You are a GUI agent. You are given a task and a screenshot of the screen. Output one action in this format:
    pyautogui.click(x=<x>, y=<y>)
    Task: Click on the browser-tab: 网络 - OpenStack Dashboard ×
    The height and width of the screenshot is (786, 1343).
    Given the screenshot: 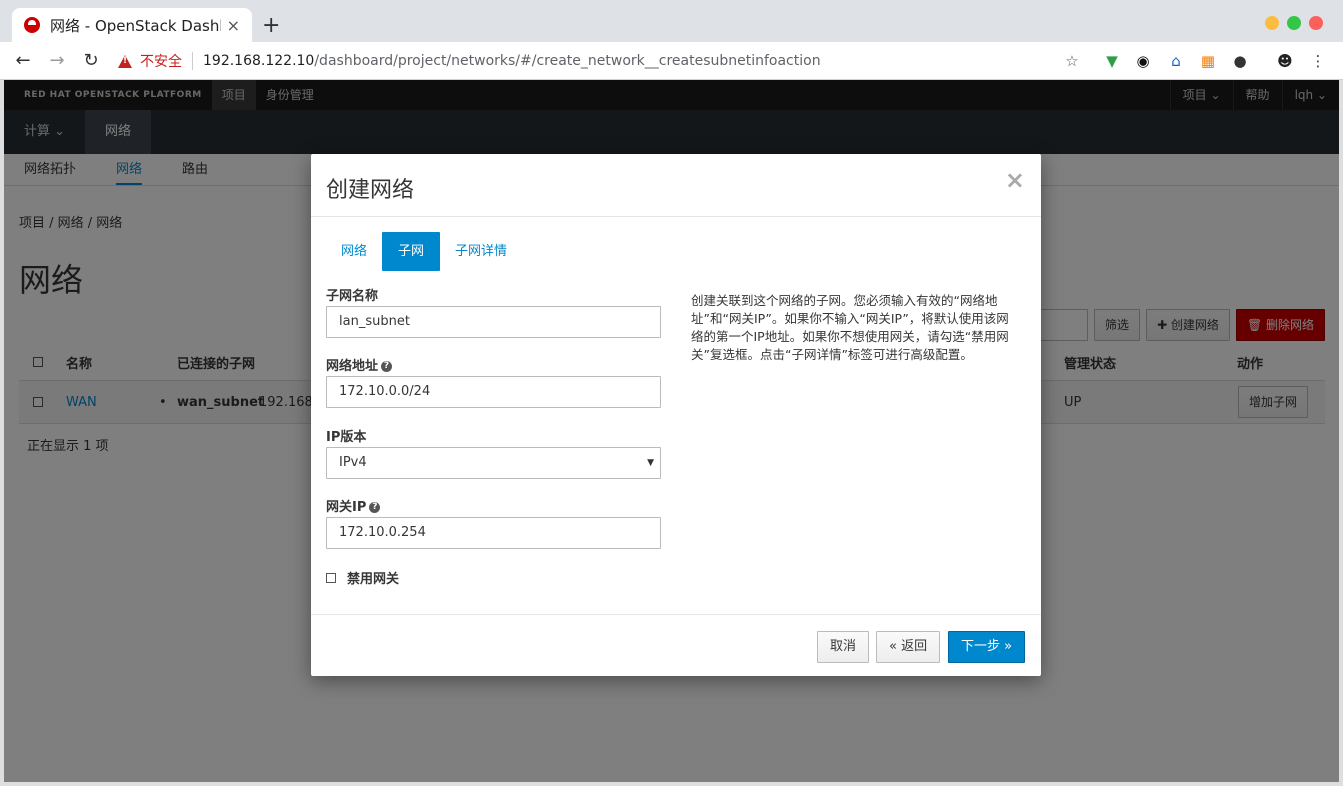 What is the action you would take?
    pyautogui.click(x=132, y=25)
    